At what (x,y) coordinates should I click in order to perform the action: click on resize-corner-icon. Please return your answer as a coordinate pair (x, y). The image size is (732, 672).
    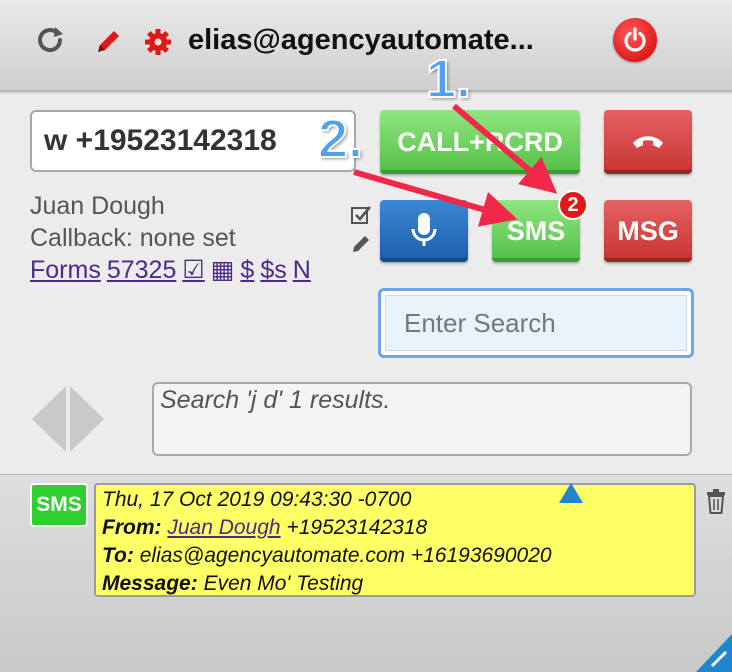
    Looking at the image, I should click on (714, 653).